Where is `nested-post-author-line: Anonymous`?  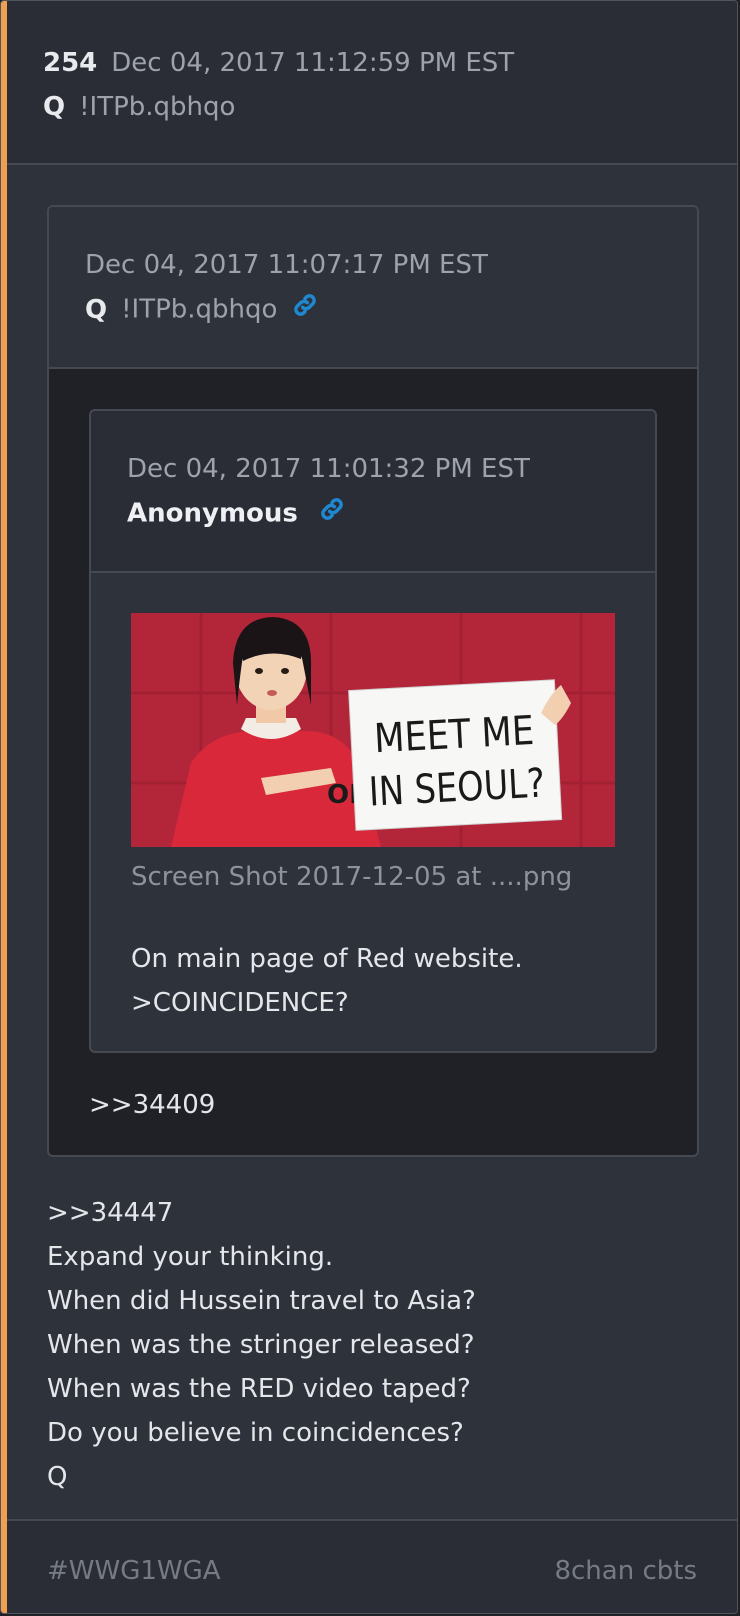
nested-post-author-line: Anonymous is located at coordinates (236, 514).